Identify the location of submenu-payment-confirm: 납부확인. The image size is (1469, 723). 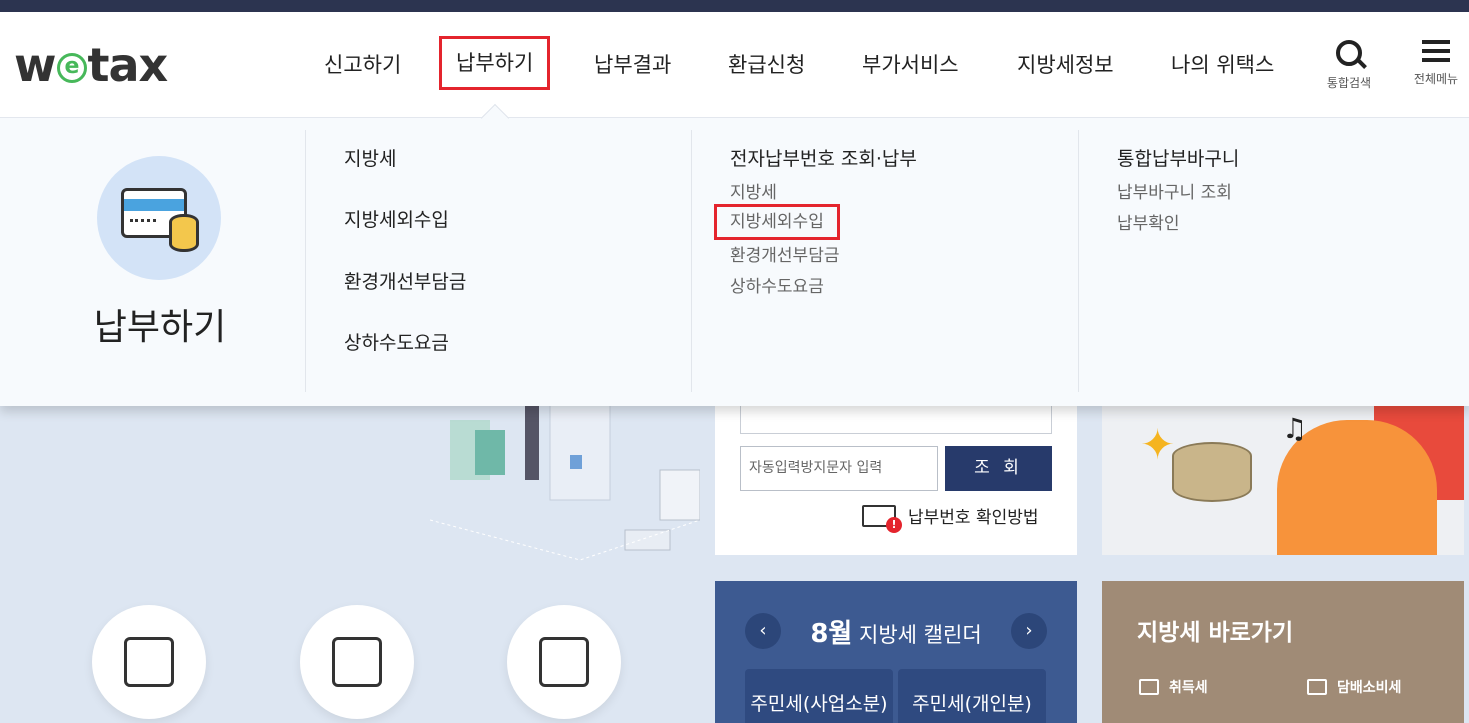
(1148, 221).